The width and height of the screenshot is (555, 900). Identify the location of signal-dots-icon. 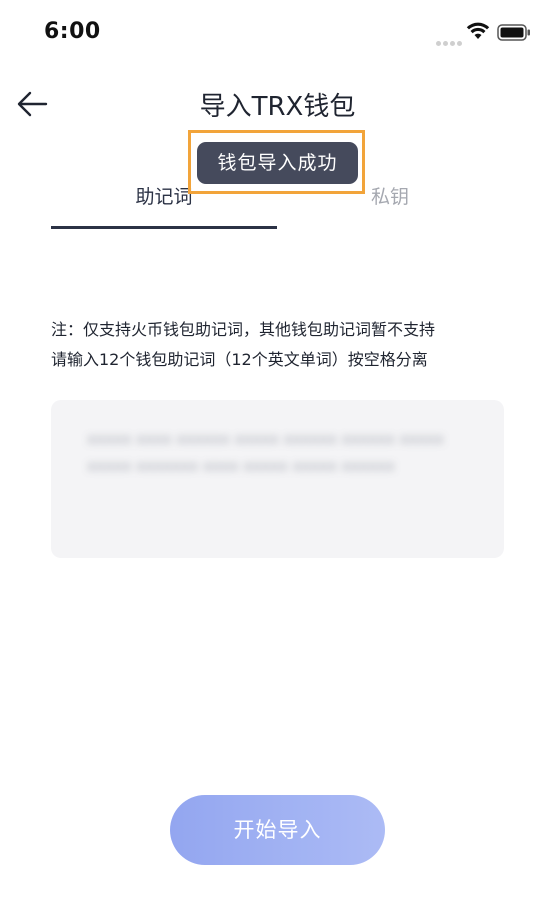
(450, 38).